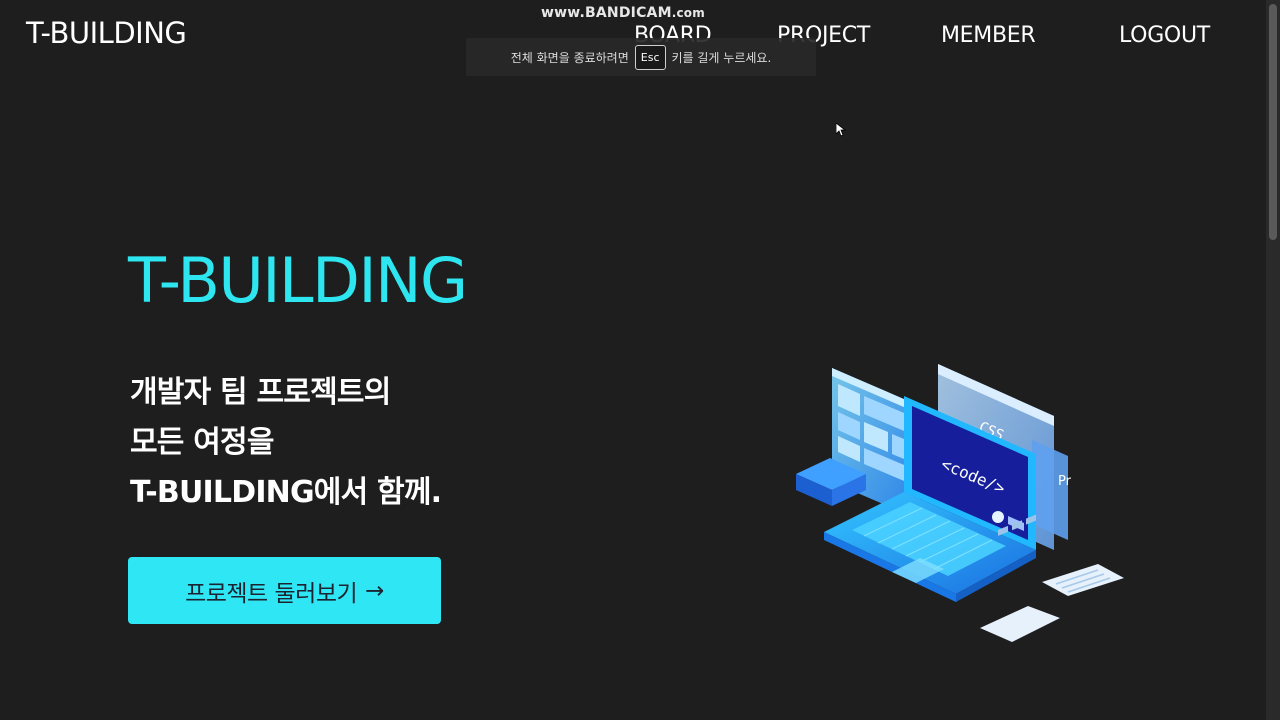  What do you see at coordinates (1164, 35) in the screenshot?
I see `nav-logout: LOGOUT` at bounding box center [1164, 35].